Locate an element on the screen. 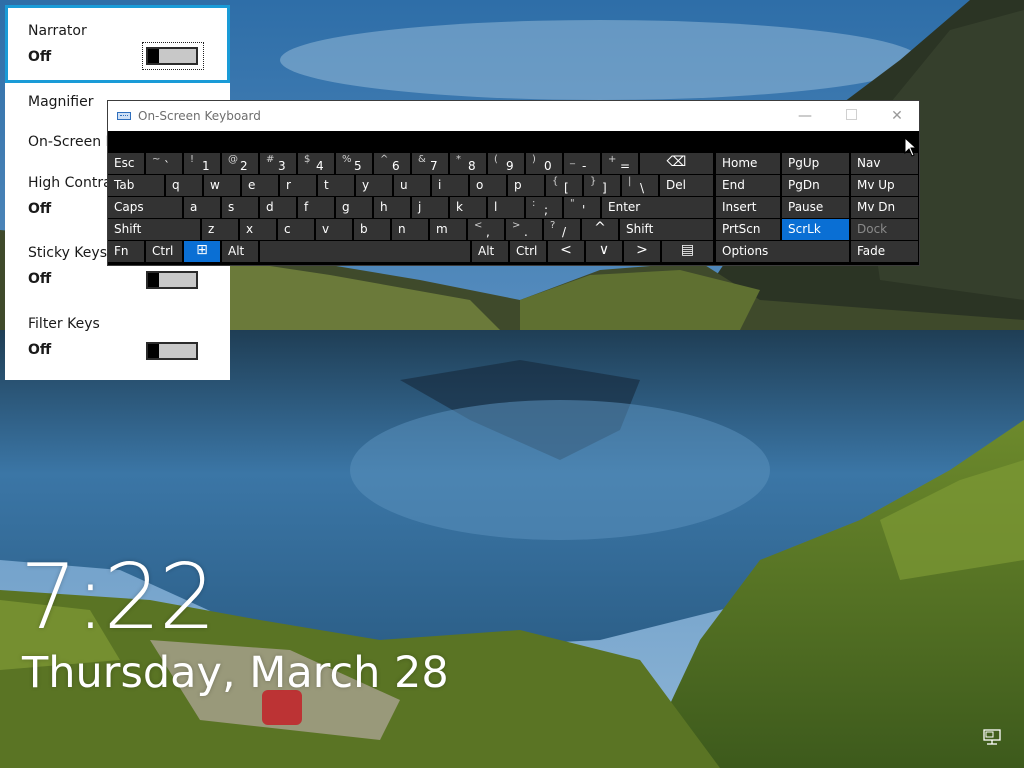  minimize-button: — is located at coordinates (805, 116).